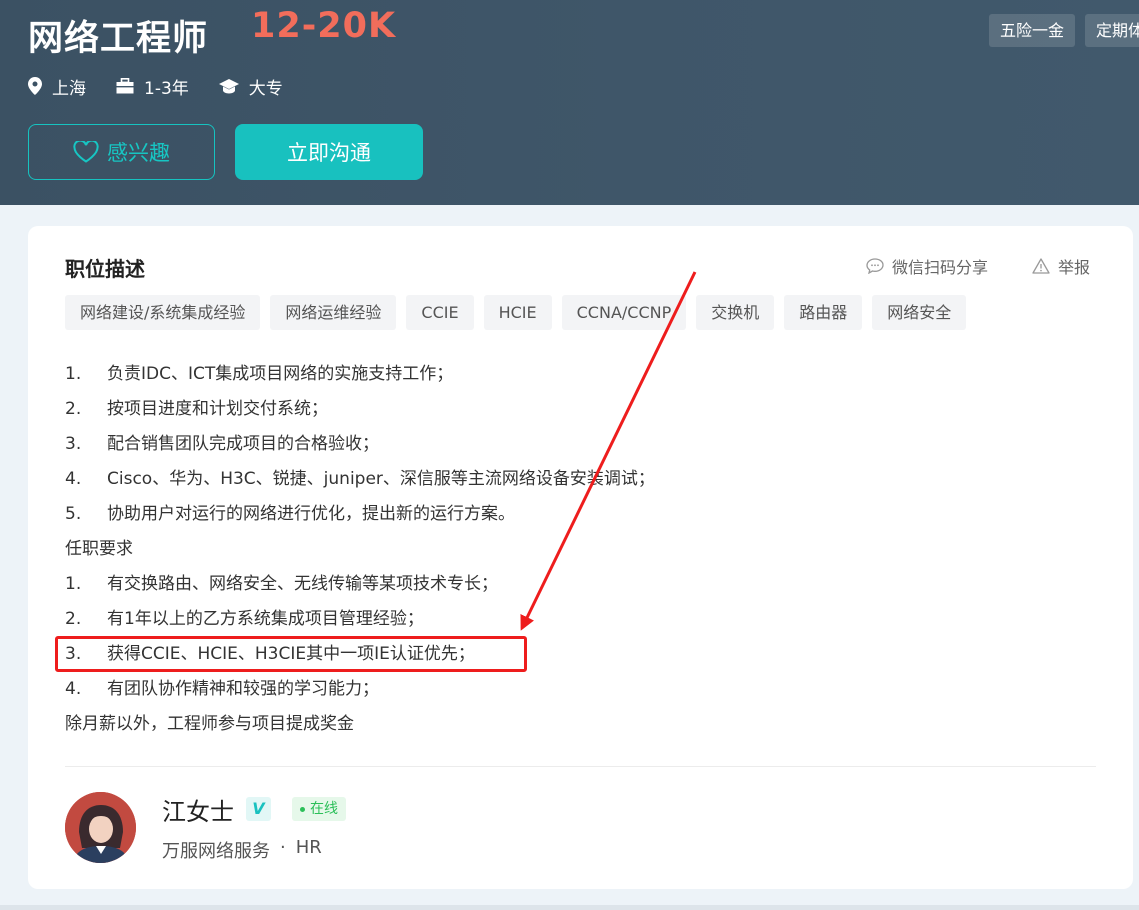 The image size is (1139, 910). What do you see at coordinates (35, 86) in the screenshot?
I see `location-pin-icon` at bounding box center [35, 86].